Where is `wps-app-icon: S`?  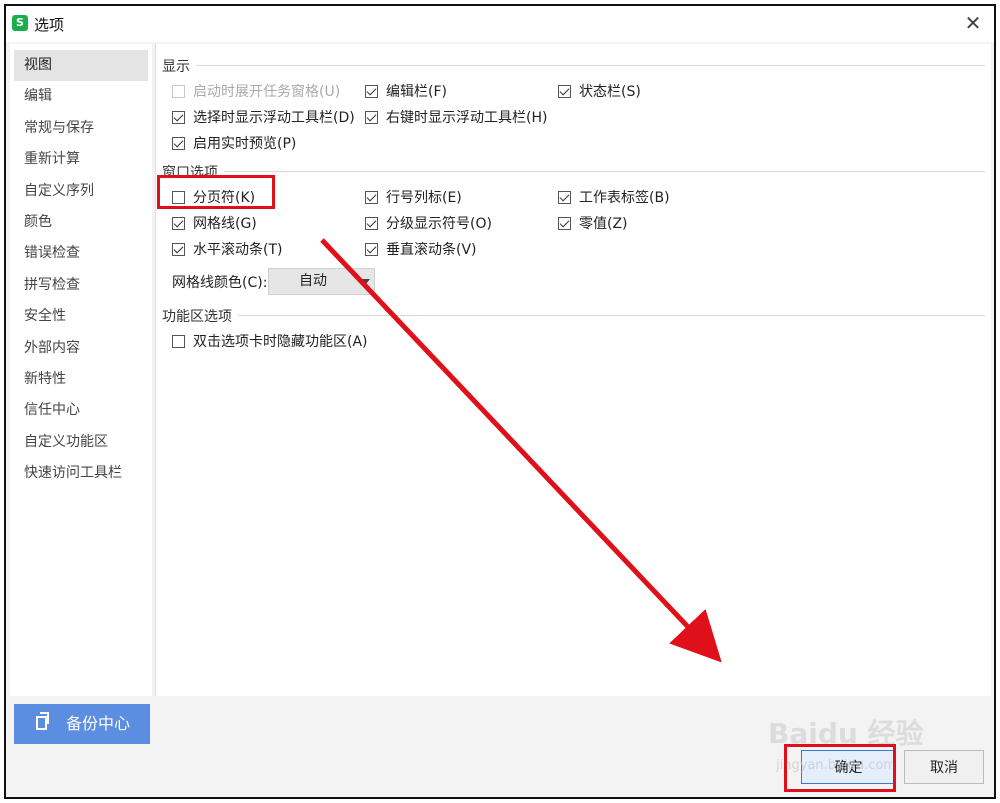 wps-app-icon: S is located at coordinates (20, 23).